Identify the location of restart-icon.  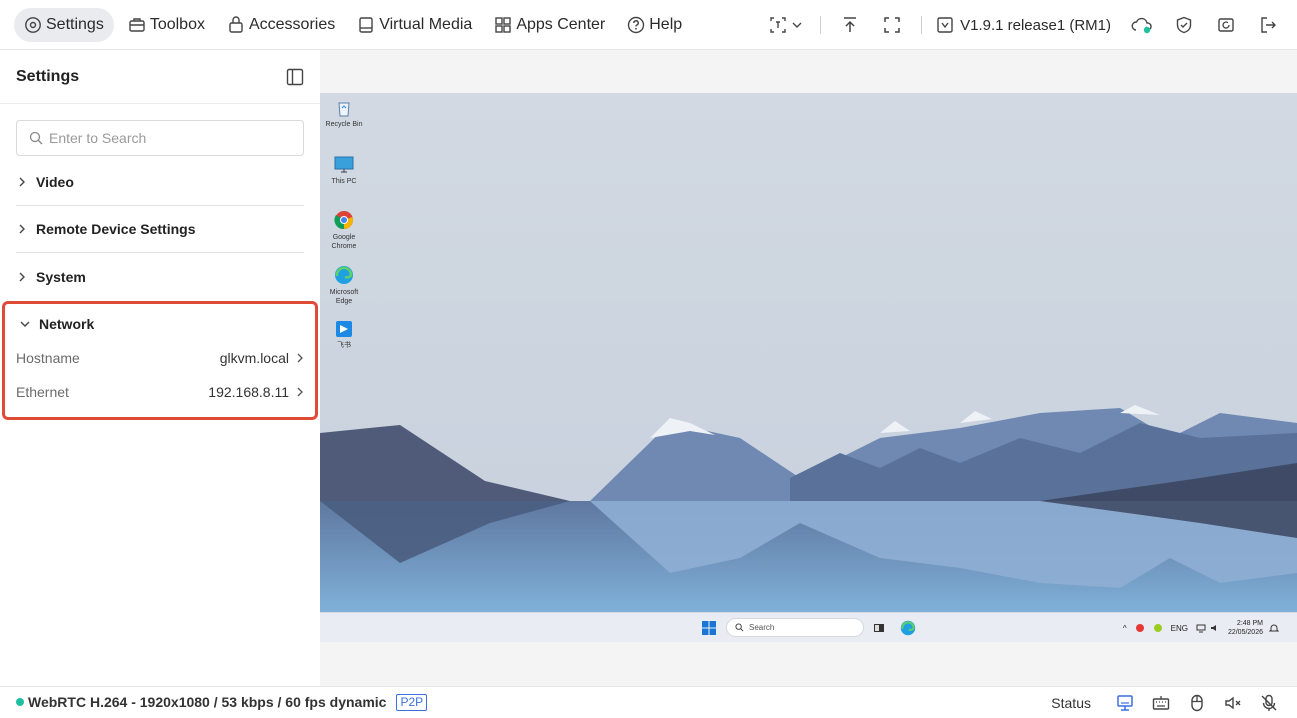
(1226, 25).